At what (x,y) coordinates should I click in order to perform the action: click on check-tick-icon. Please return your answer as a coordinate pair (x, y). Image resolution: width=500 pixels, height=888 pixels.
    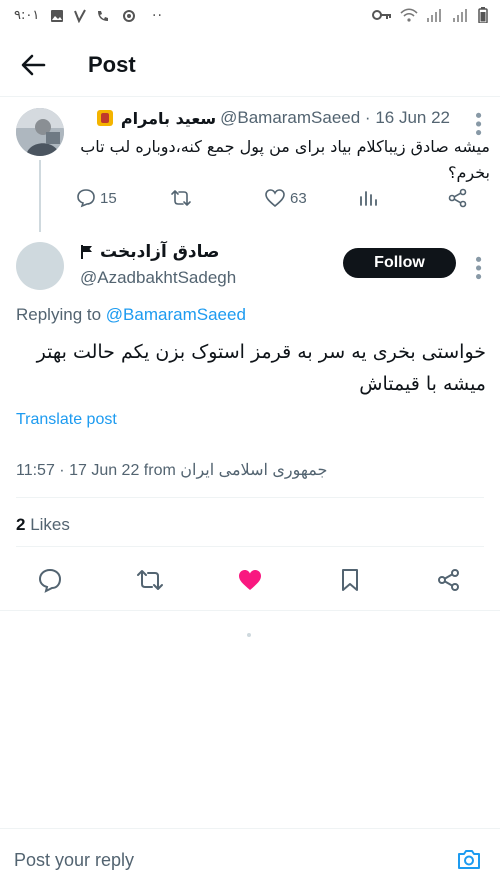
    Looking at the image, I should click on (80, 16).